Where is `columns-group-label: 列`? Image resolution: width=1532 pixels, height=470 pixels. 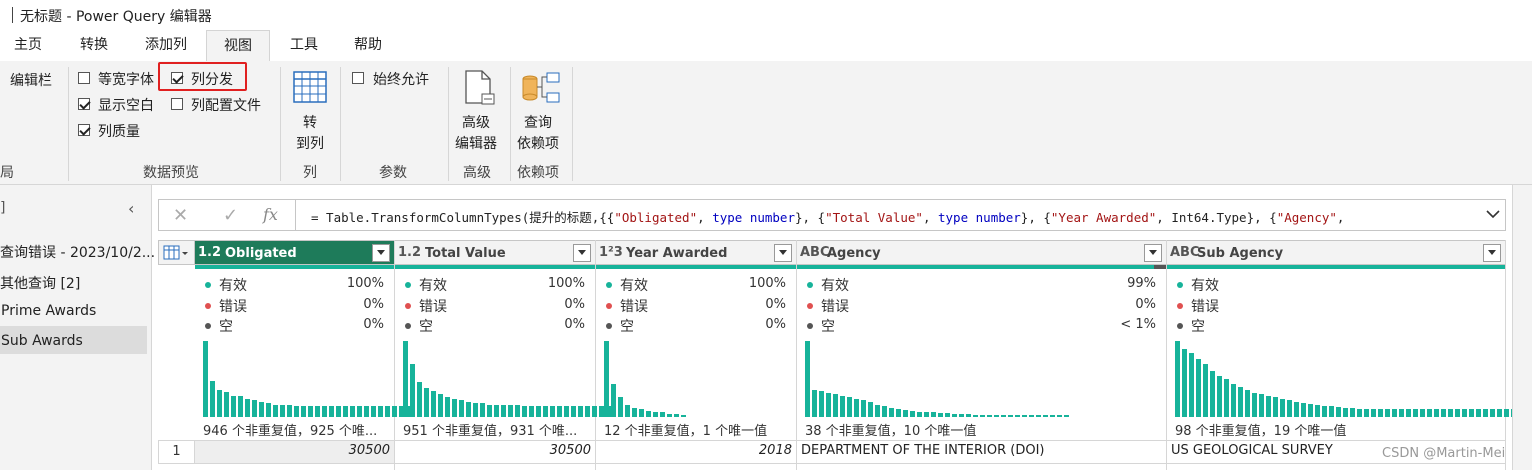
columns-group-label: 列 is located at coordinates (310, 173).